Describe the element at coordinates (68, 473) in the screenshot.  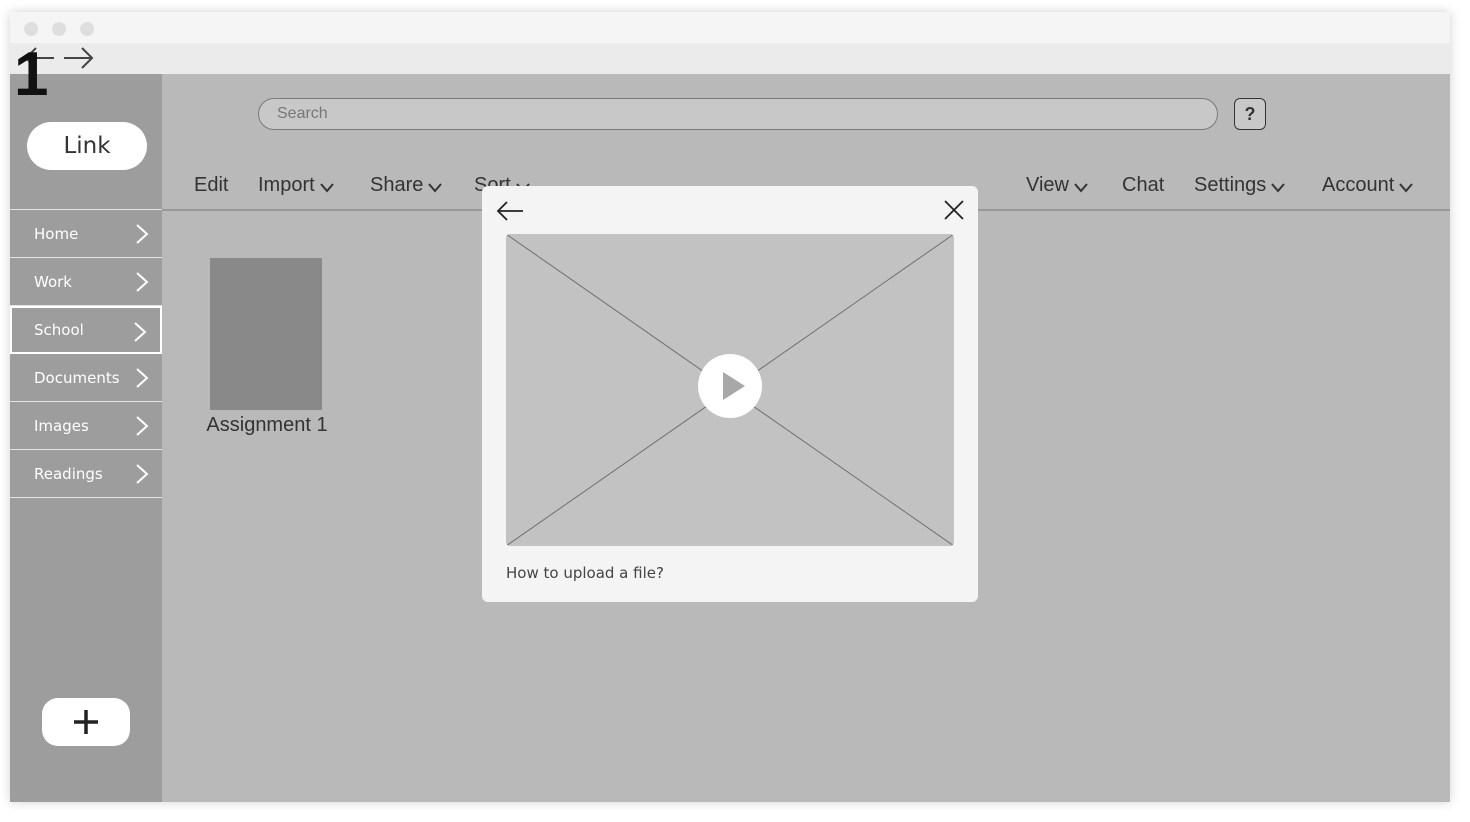
I see `sidebar-item-label: Readings` at that location.